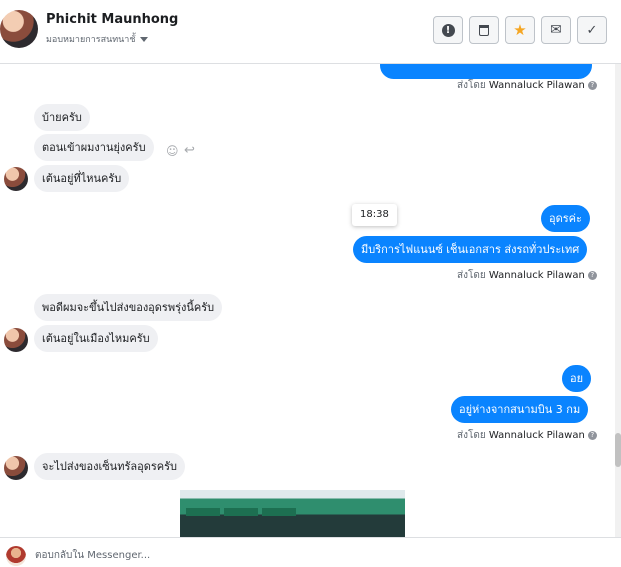 This screenshot has width=621, height=567. I want to click on outgoing-message: อุดรค่ะ, so click(565, 218).